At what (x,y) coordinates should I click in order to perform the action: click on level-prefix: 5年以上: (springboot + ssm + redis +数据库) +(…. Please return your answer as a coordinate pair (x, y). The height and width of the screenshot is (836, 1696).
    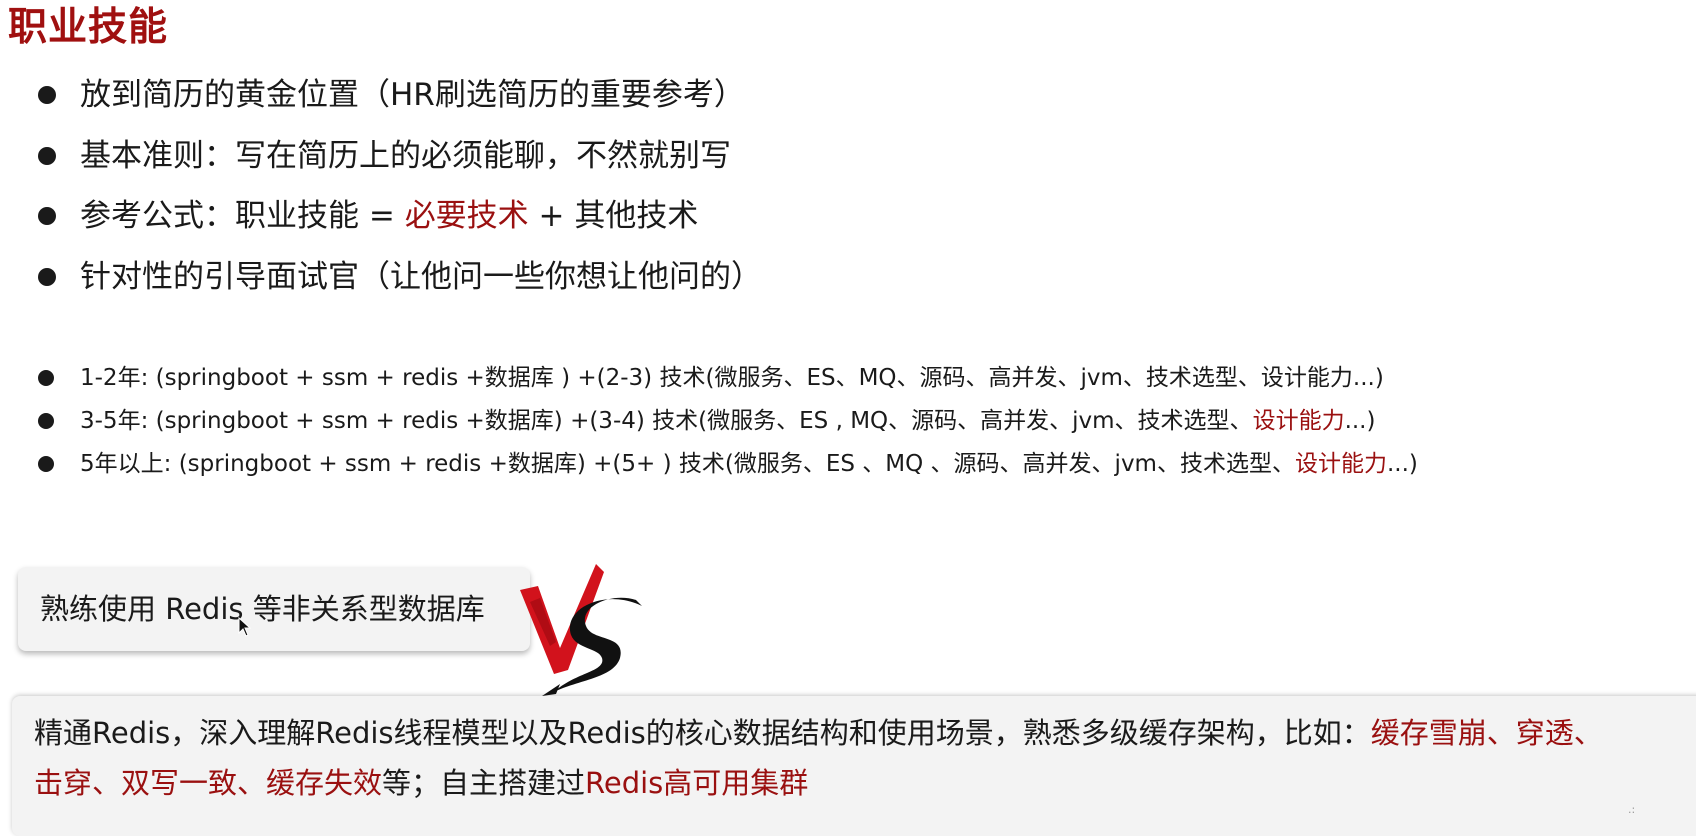
    Looking at the image, I should click on (687, 464).